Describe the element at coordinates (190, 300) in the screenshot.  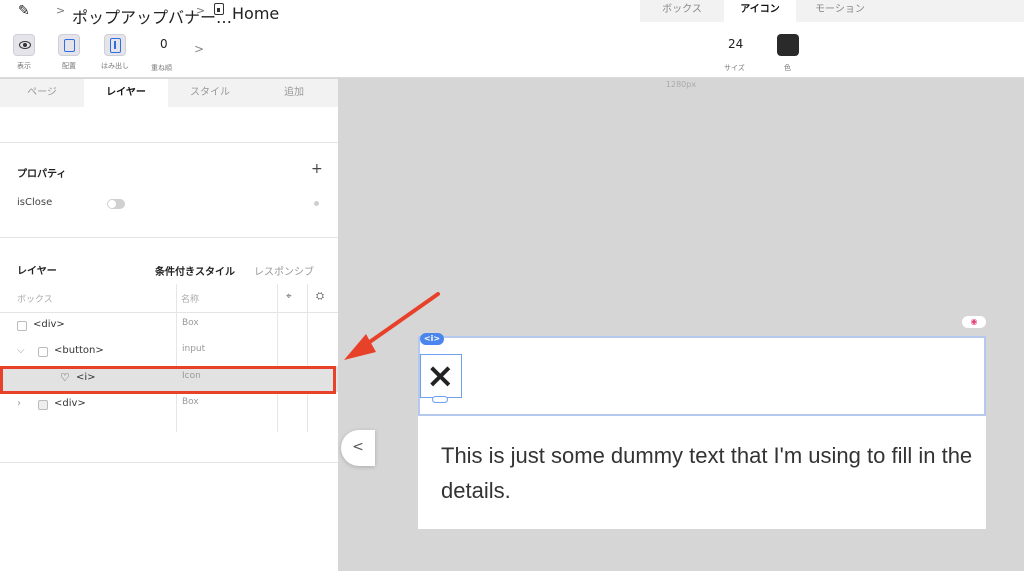
I see `column-name-header: 名称` at that location.